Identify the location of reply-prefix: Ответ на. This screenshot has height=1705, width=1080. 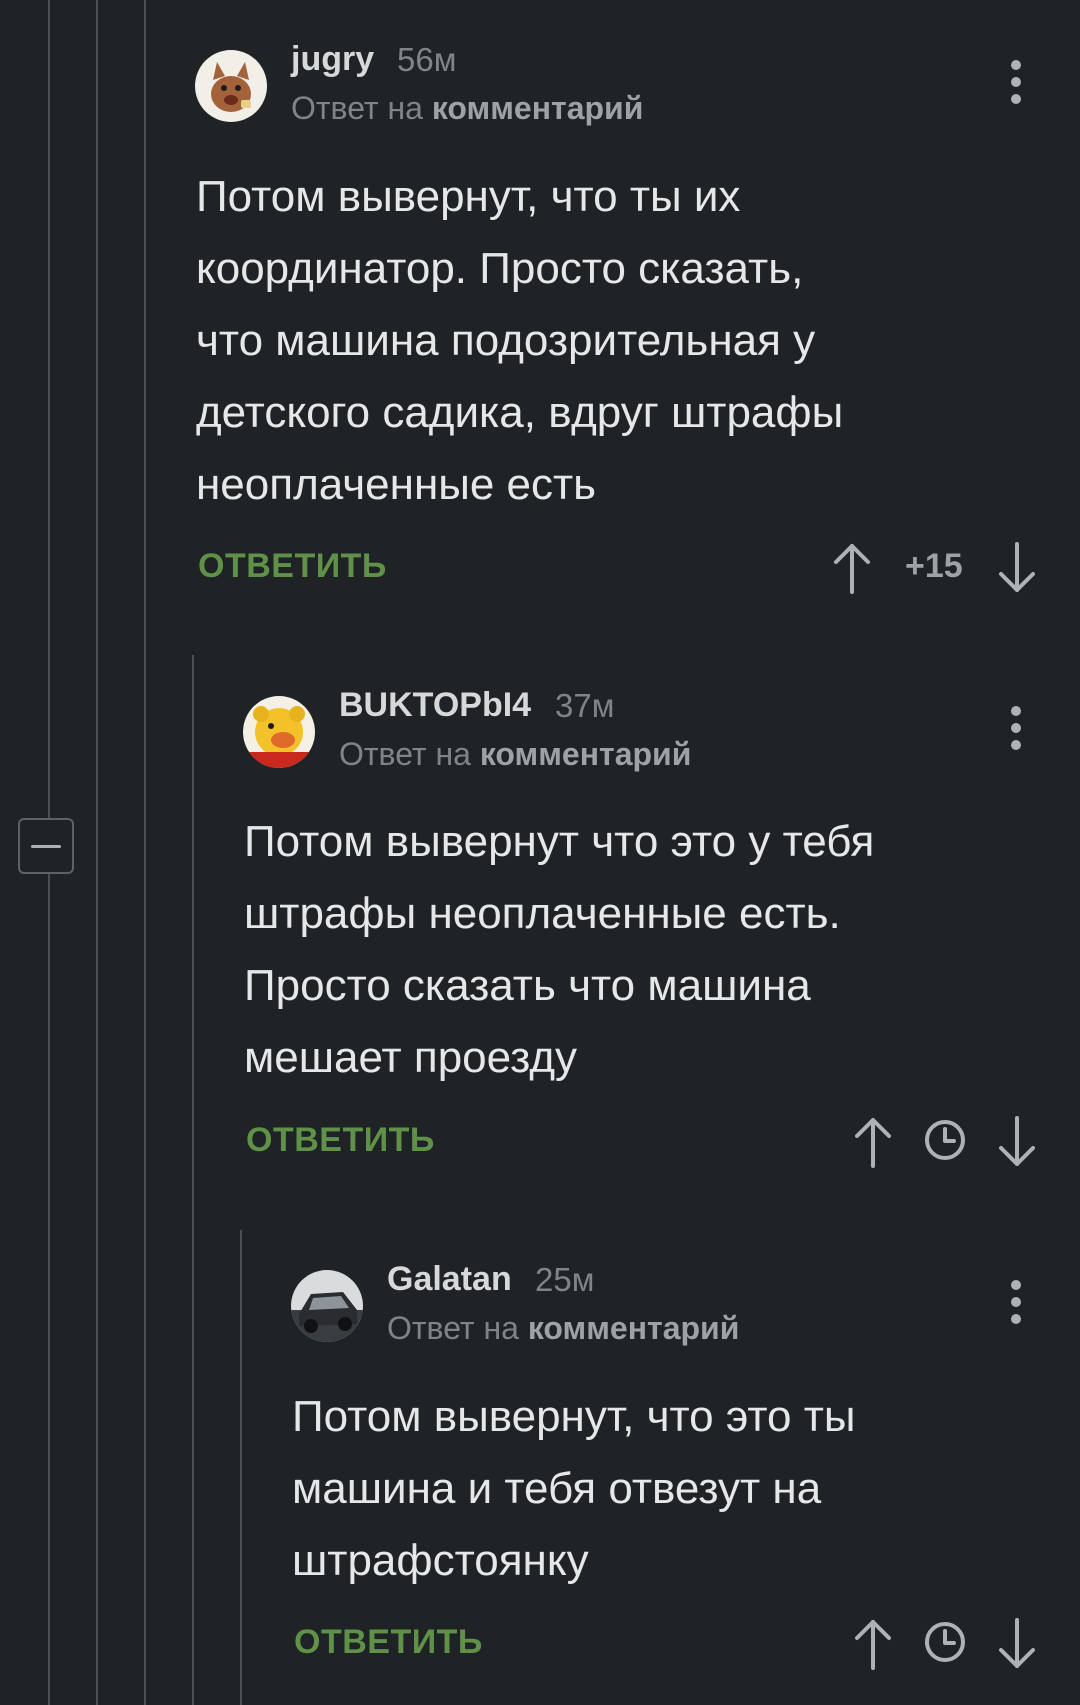
(453, 1328).